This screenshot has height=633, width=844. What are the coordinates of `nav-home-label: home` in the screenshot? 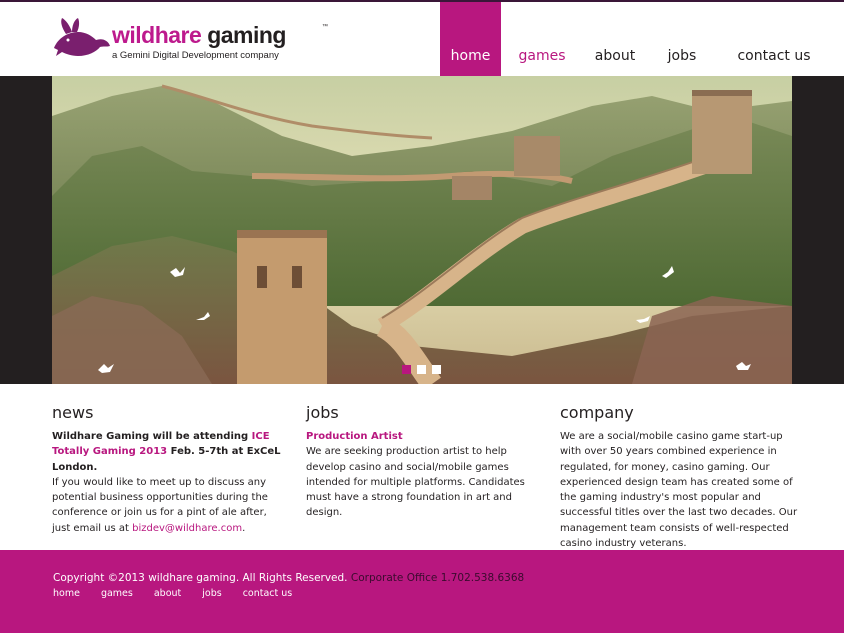 It's located at (470, 56).